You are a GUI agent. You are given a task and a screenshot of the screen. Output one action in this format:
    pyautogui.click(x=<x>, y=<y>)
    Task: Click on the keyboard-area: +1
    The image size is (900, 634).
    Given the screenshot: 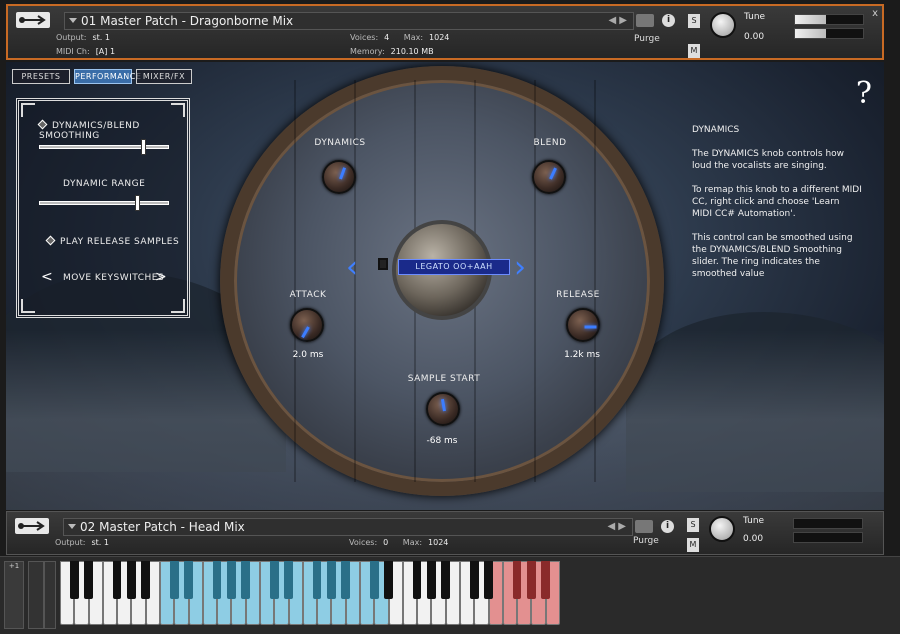 What is the action you would take?
    pyautogui.click(x=450, y=595)
    